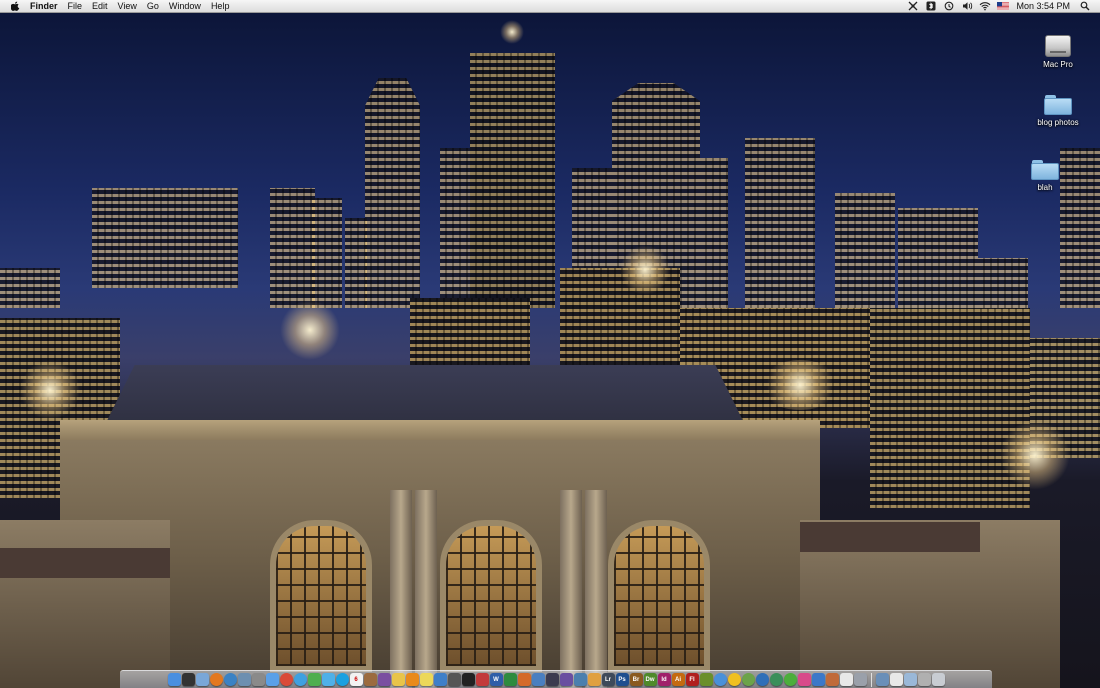  What do you see at coordinates (220, 6) in the screenshot?
I see `menu-help: Help` at bounding box center [220, 6].